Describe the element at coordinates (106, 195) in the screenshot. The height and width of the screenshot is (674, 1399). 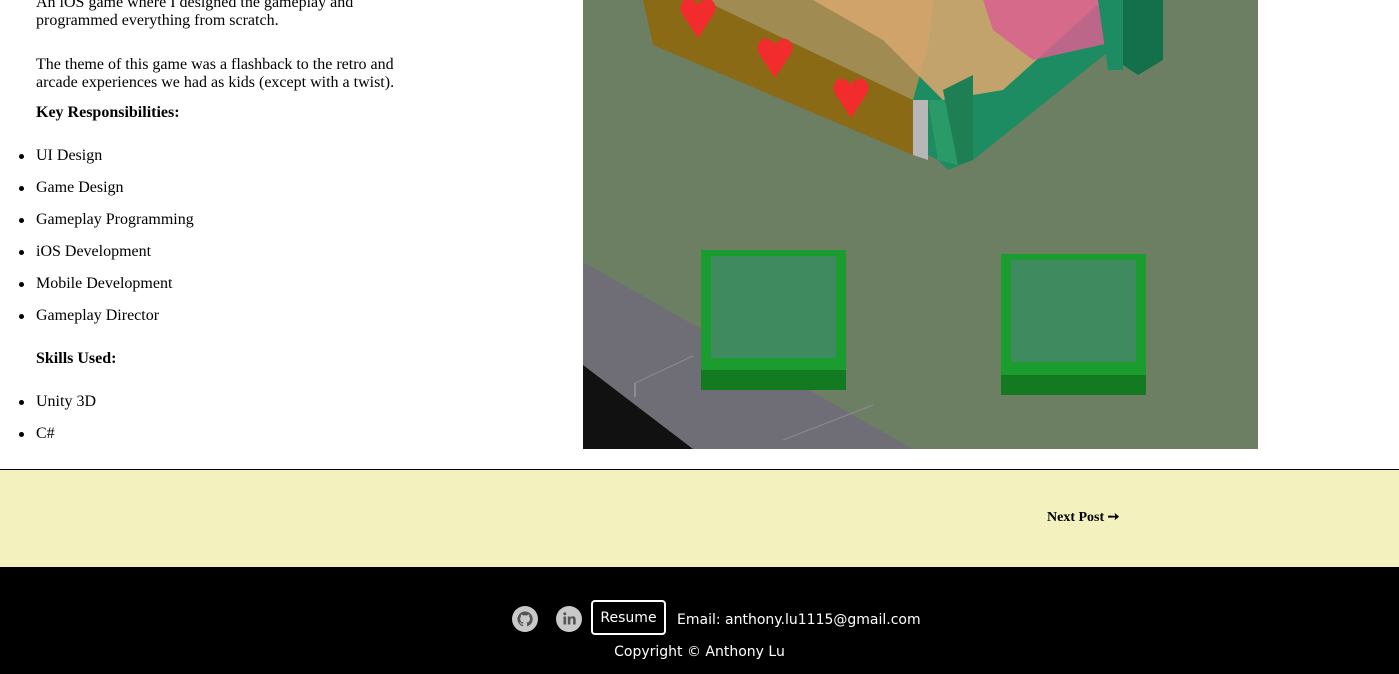
I see `list-item: Game Design` at that location.